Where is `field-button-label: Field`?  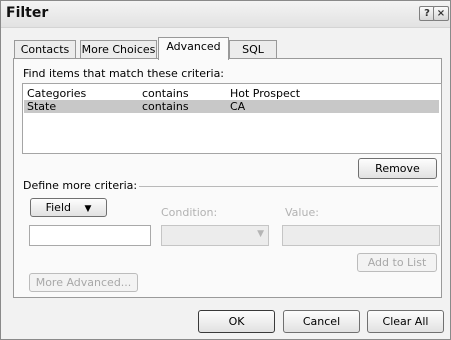
field-button-label: Field is located at coordinates (58, 207).